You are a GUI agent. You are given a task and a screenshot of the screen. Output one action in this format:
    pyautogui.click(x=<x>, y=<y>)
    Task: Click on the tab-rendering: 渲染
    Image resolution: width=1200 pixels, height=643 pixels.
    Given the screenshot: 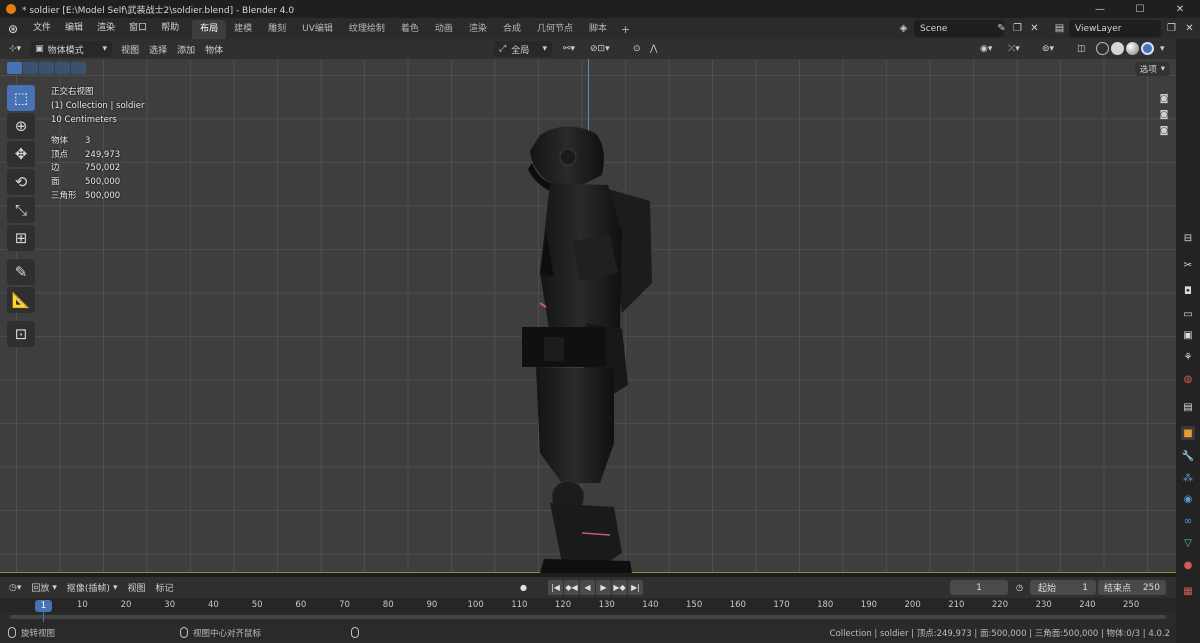 What is the action you would take?
    pyautogui.click(x=478, y=29)
    